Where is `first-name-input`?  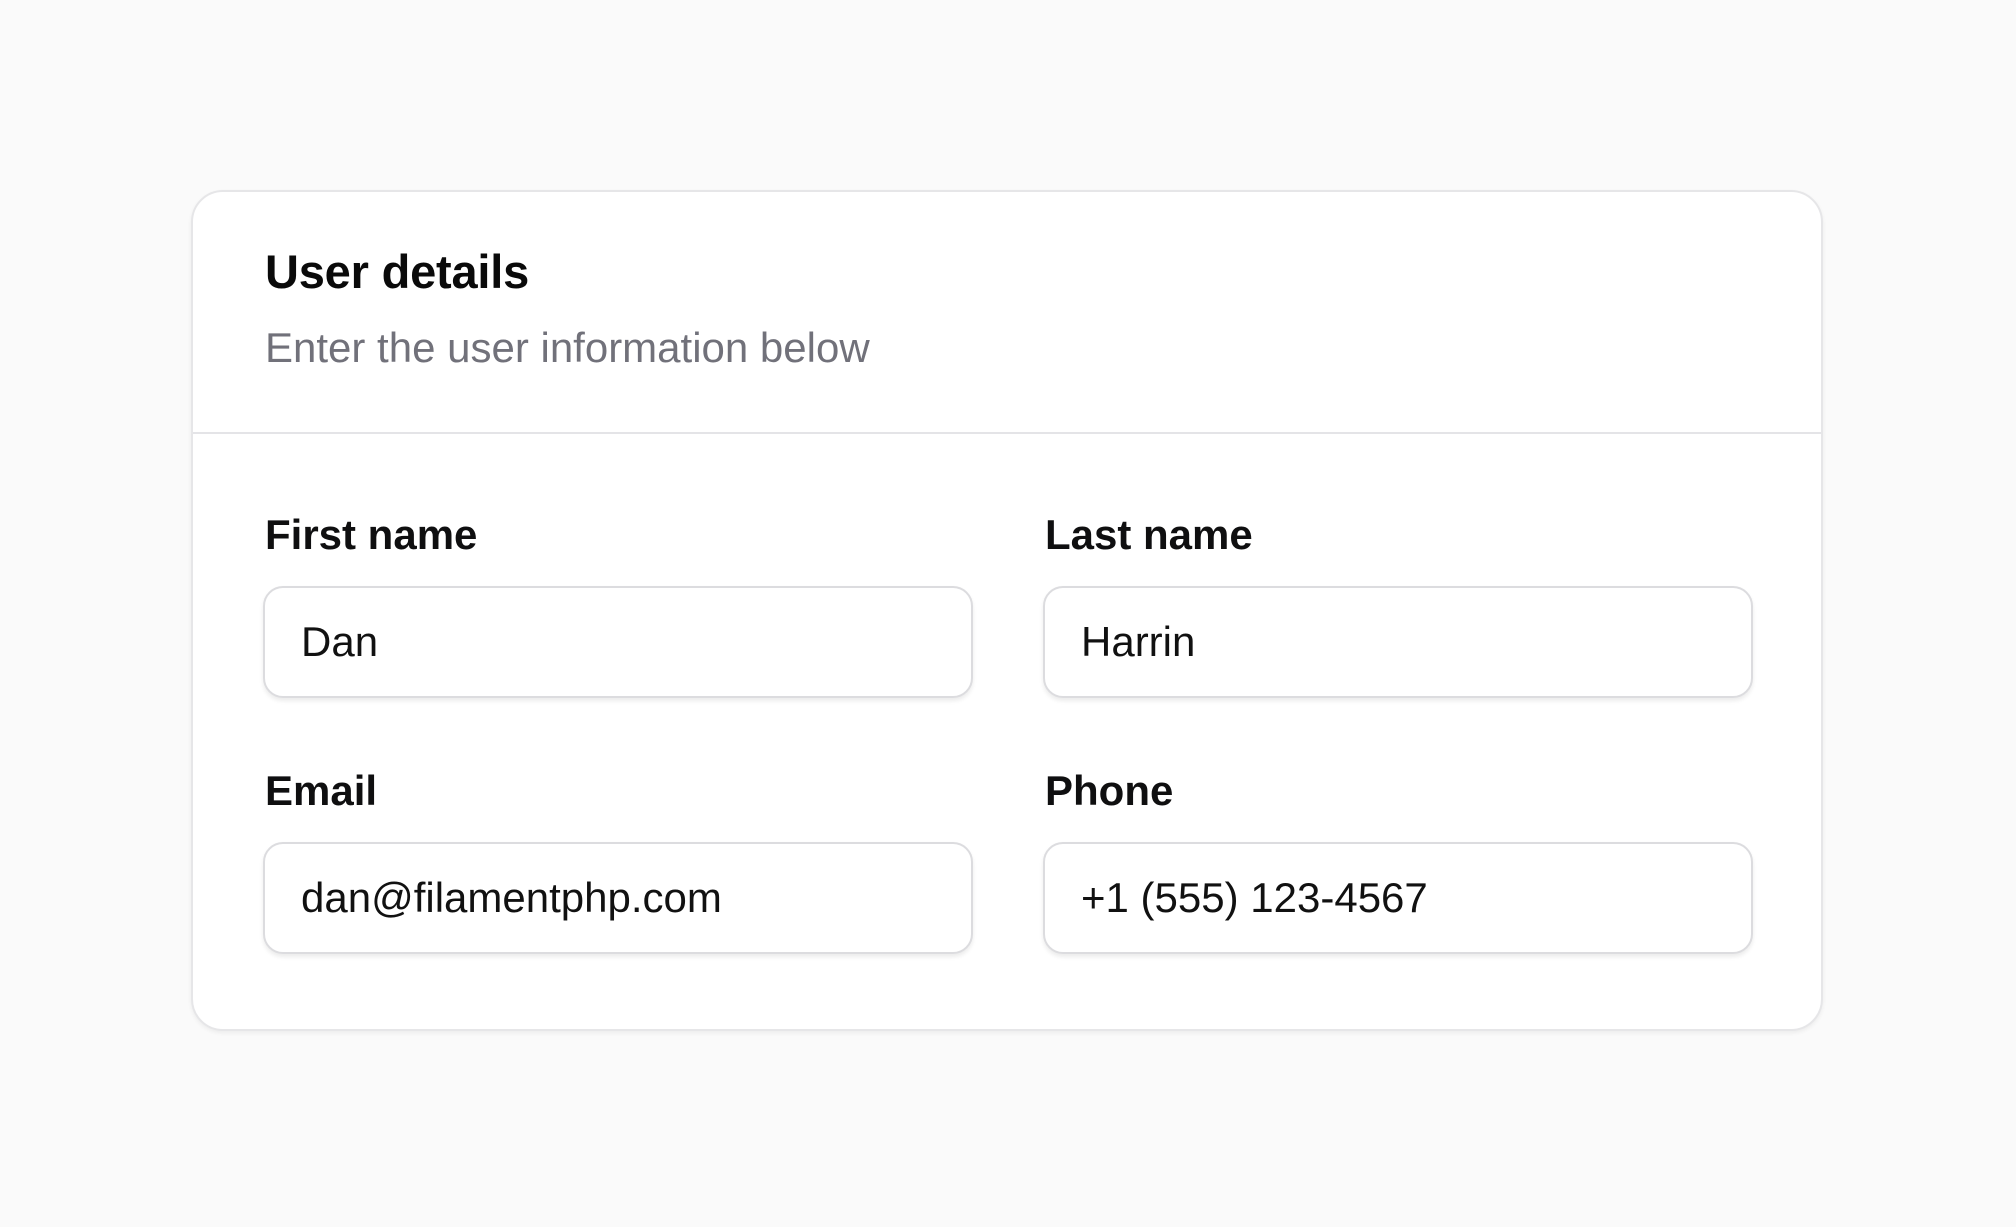 first-name-input is located at coordinates (618, 642).